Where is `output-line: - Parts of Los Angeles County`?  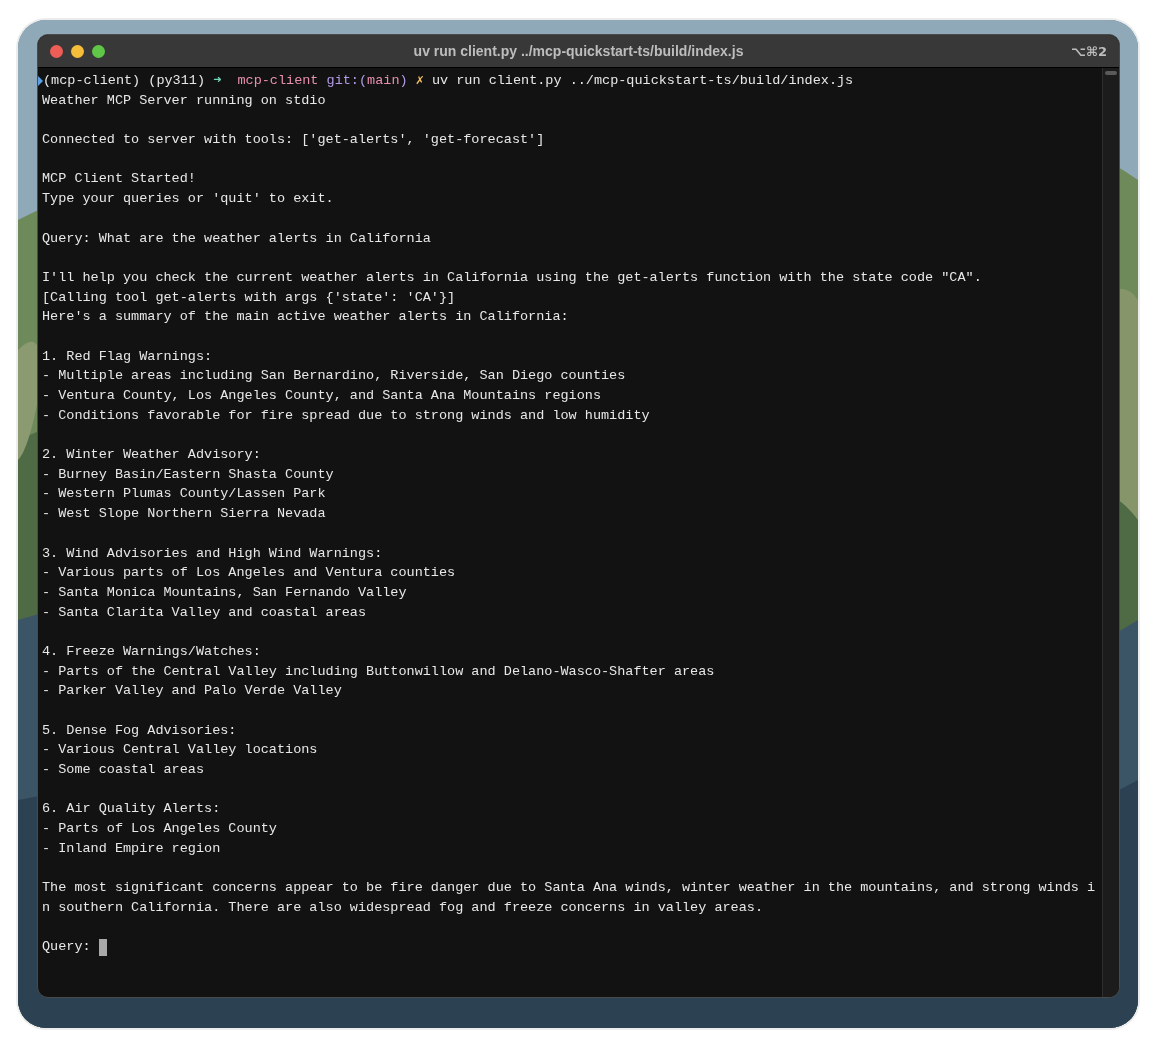 output-line: - Parts of Los Angeles County is located at coordinates (160, 829).